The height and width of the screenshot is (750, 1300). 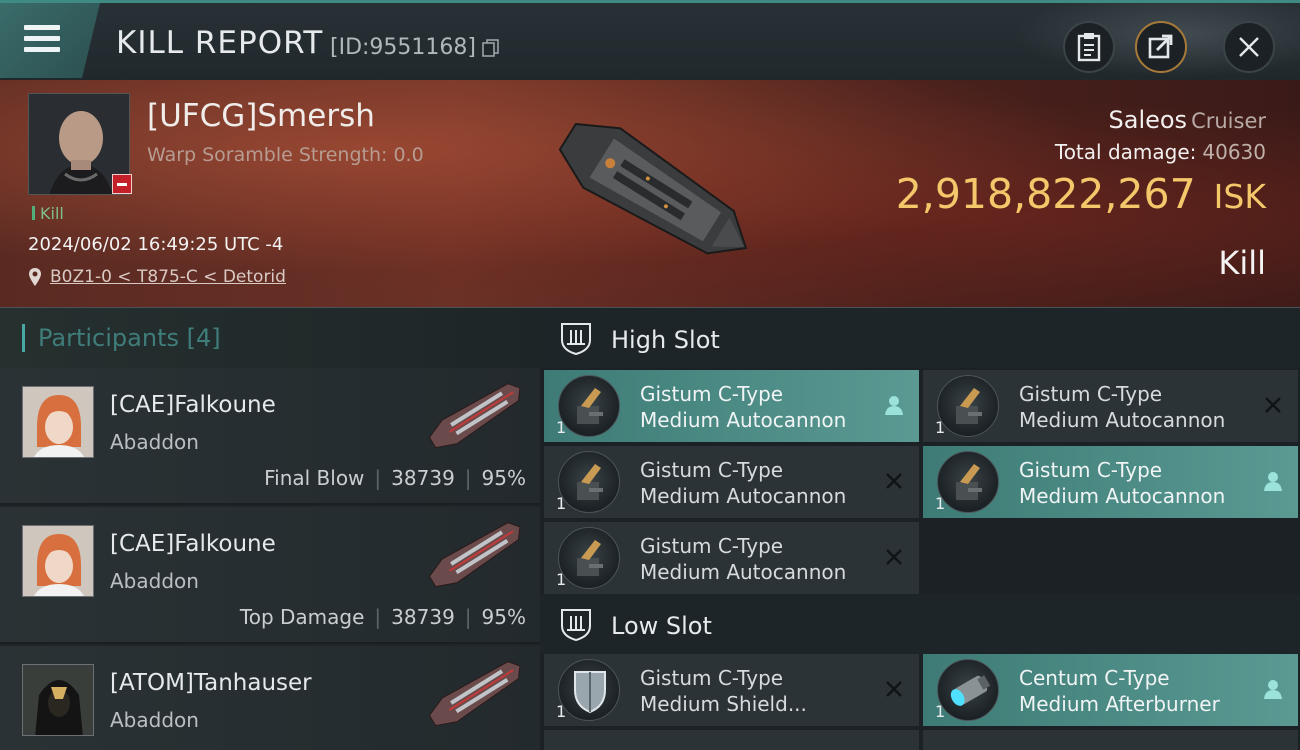 What do you see at coordinates (1094, 678) in the screenshot?
I see `module-name: Centum C-Type` at bounding box center [1094, 678].